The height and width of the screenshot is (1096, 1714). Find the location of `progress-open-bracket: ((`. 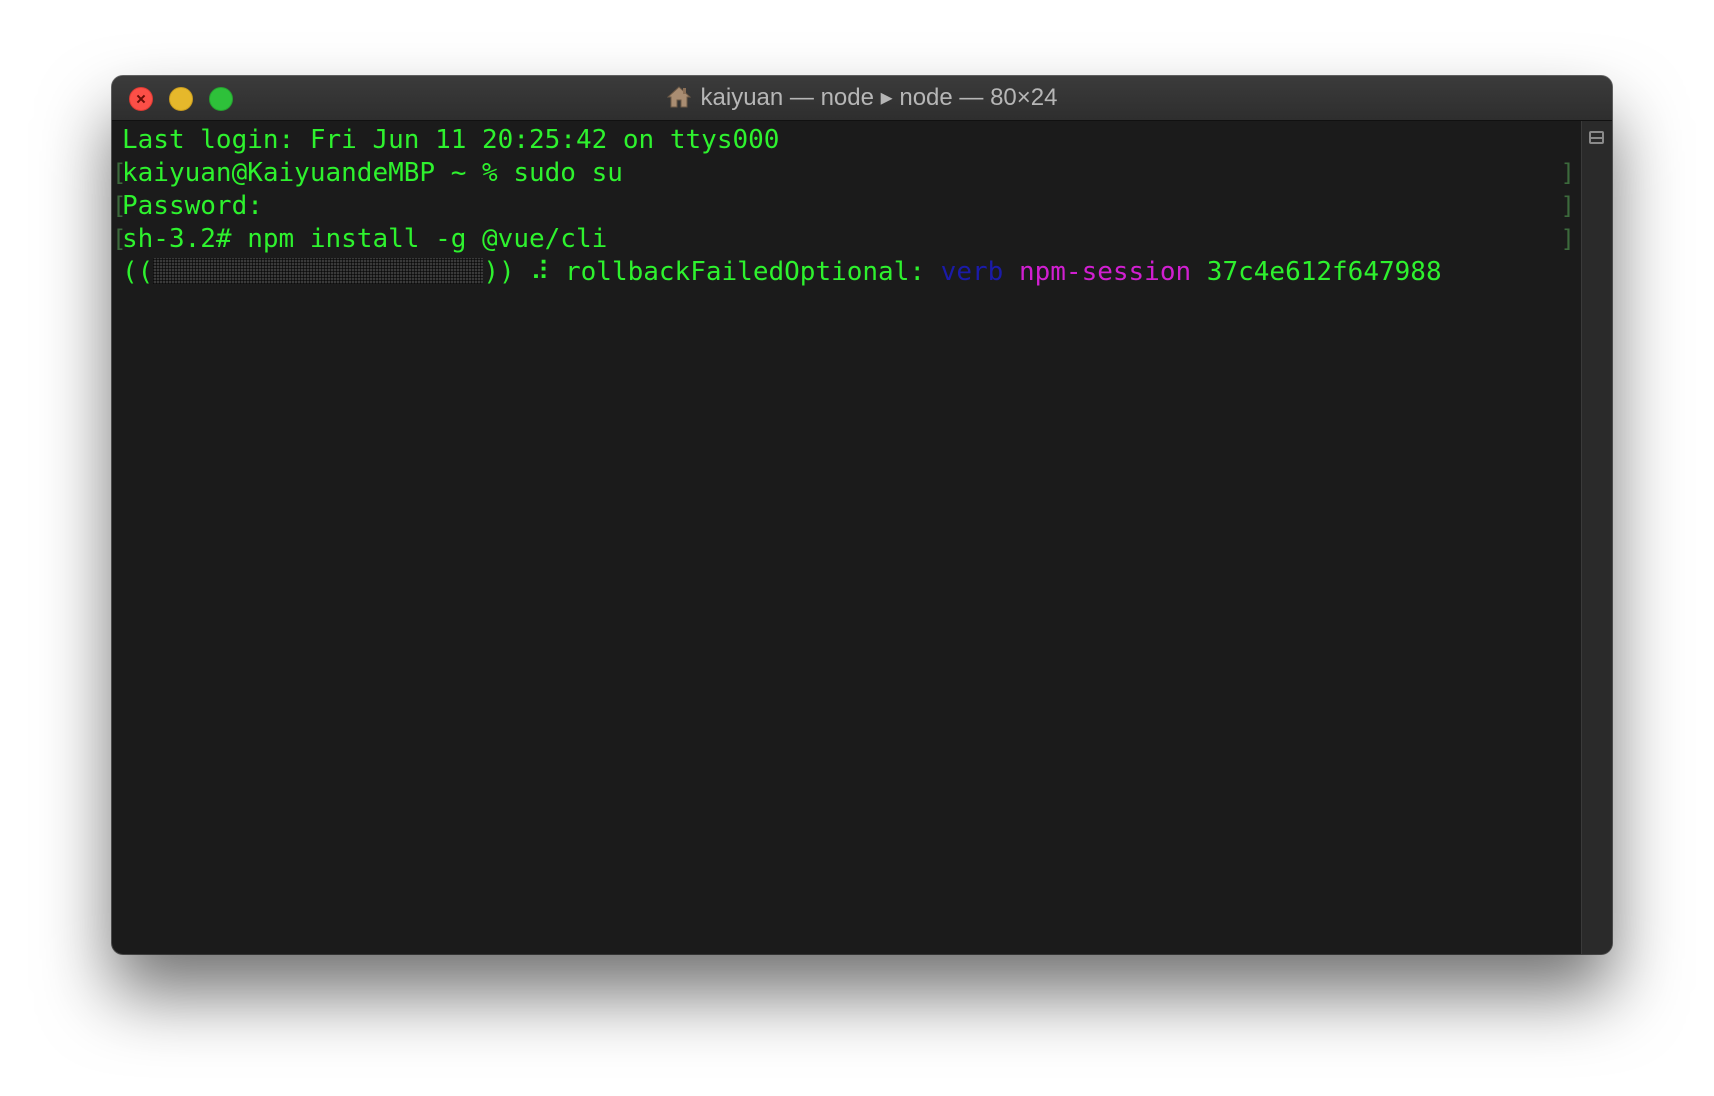

progress-open-bracket: (( is located at coordinates (138, 272).